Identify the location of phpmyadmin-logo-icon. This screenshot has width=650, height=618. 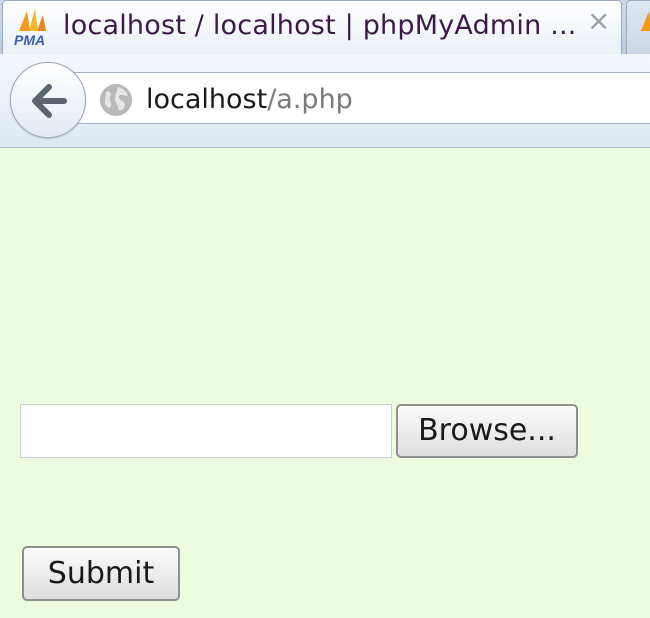
(645, 21).